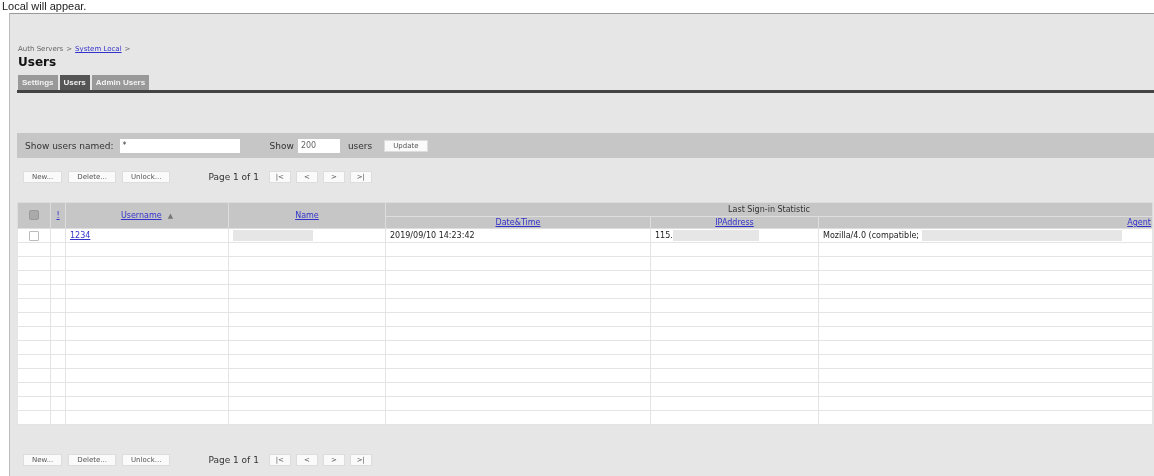 Image resolution: width=1154 pixels, height=476 pixels. I want to click on username-link: 1234, so click(80, 235).